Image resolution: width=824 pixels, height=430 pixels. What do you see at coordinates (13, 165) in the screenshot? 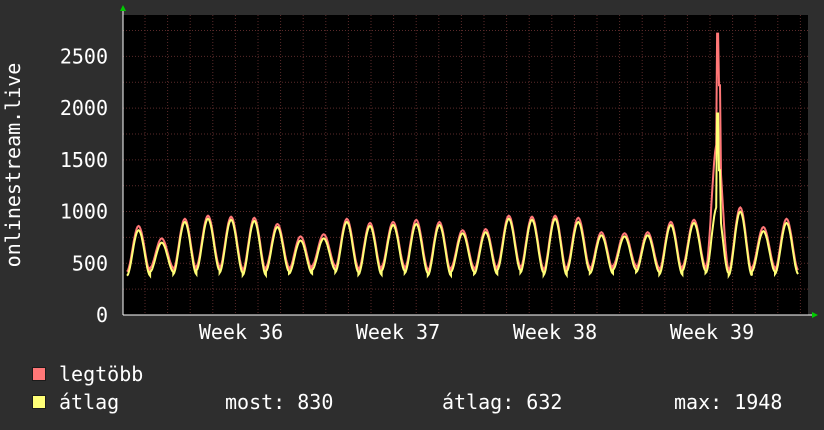
I see `y-axis-label: onlinestream.live` at bounding box center [13, 165].